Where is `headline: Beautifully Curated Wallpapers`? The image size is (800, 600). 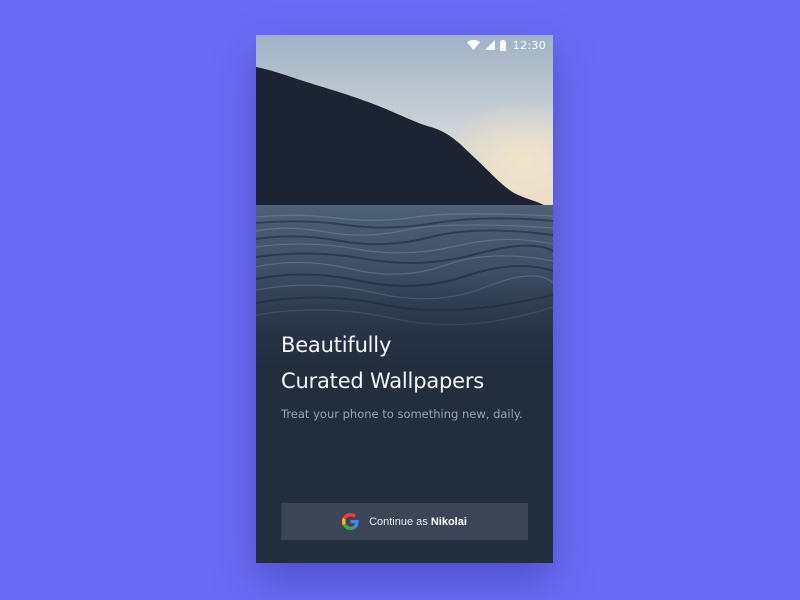
headline: Beautifully Curated Wallpapers is located at coordinates (382, 363).